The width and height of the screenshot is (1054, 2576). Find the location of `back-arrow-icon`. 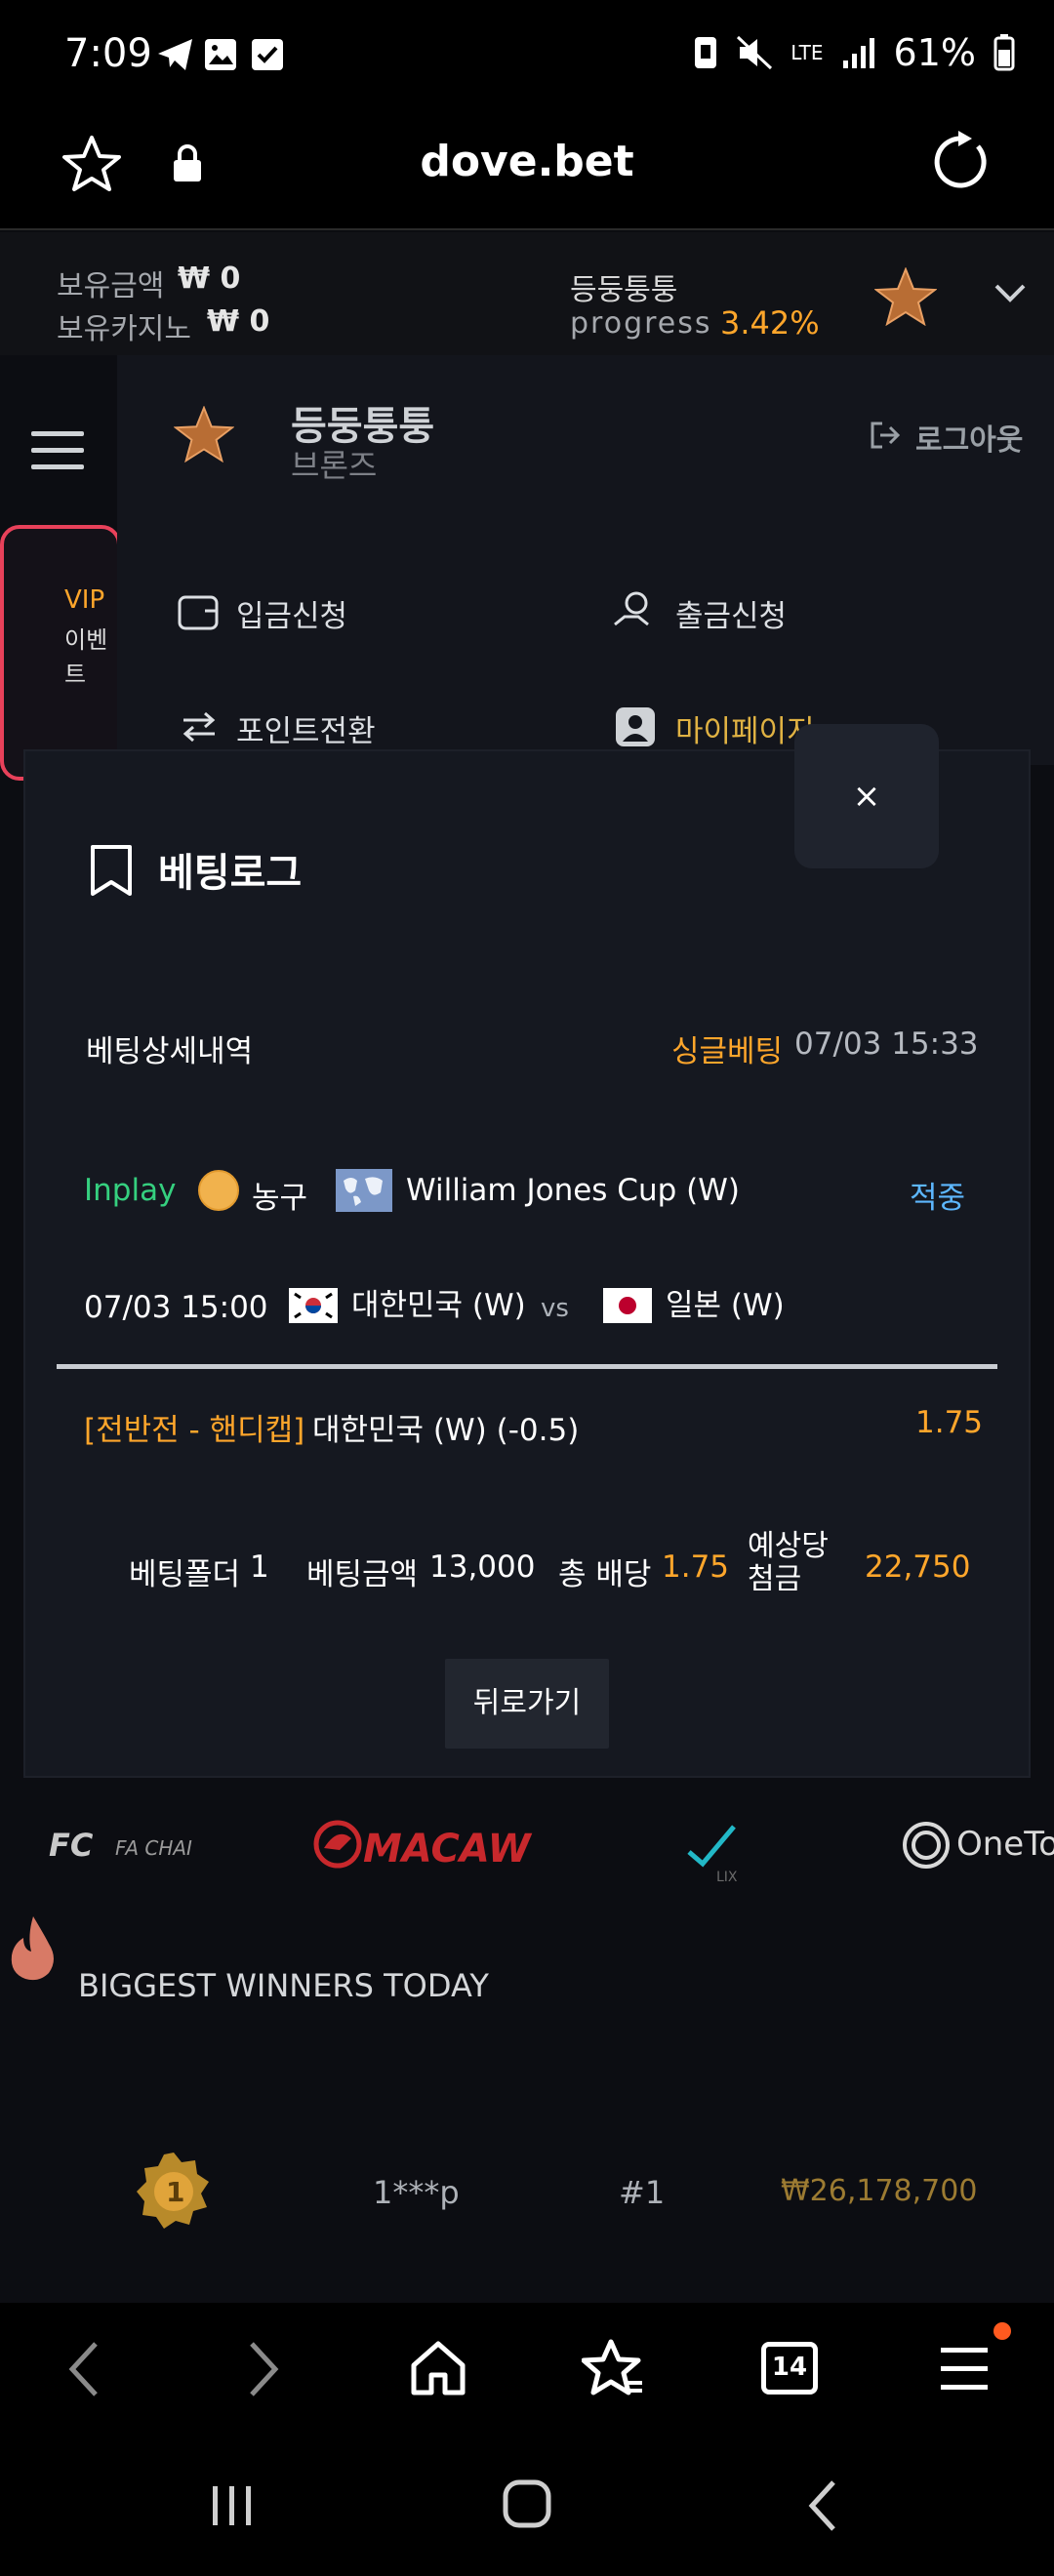

back-arrow-icon is located at coordinates (83, 2369).